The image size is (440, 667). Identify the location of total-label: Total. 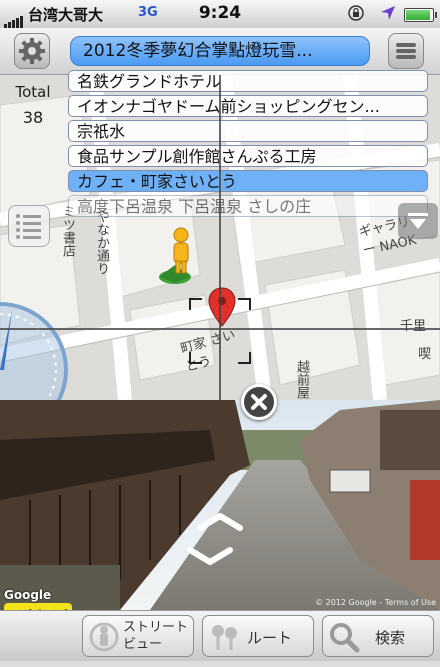
(33, 92).